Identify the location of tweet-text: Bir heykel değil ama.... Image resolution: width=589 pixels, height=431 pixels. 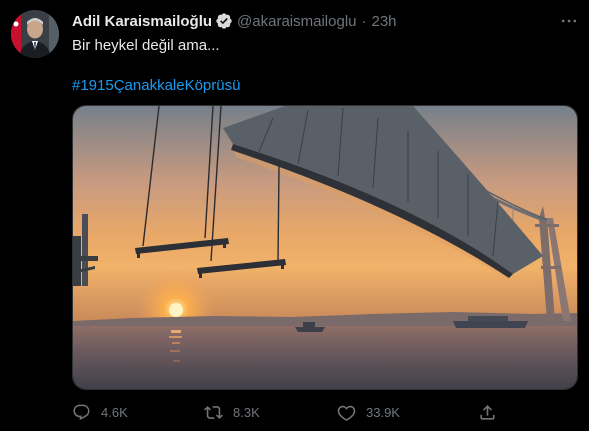
(146, 45).